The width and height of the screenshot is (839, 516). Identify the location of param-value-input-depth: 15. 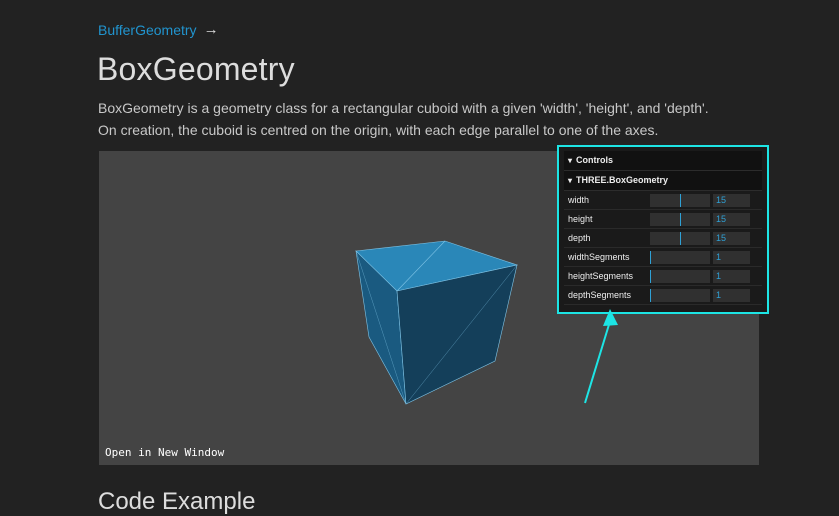
(731, 238).